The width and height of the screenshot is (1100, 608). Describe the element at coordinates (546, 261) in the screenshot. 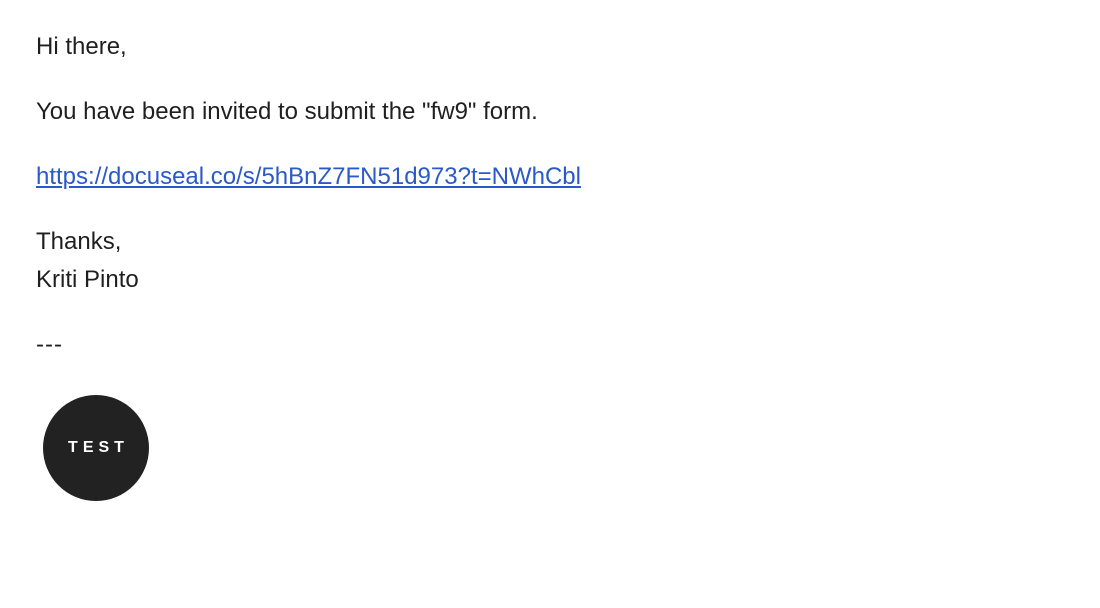

I see `signature-block: Thanks, Kriti Pinto` at that location.